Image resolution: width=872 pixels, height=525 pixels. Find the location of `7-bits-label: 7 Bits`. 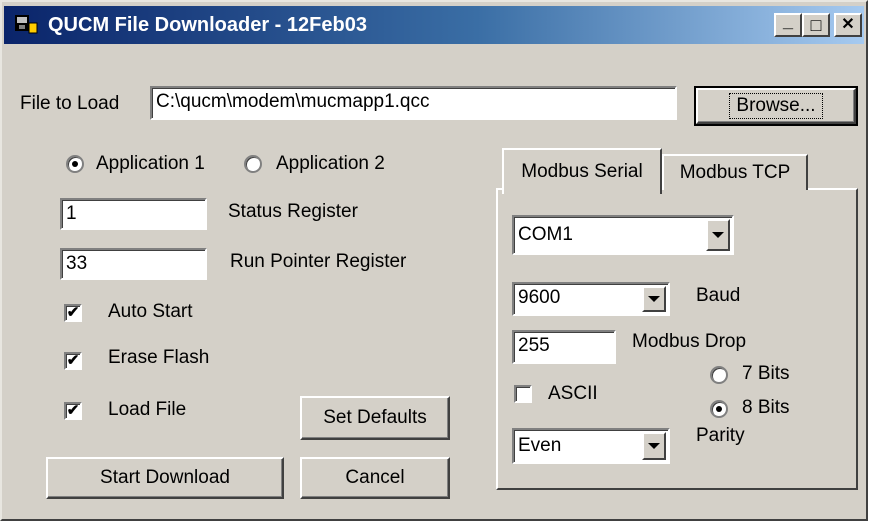

7-bits-label: 7 Bits is located at coordinates (766, 374).